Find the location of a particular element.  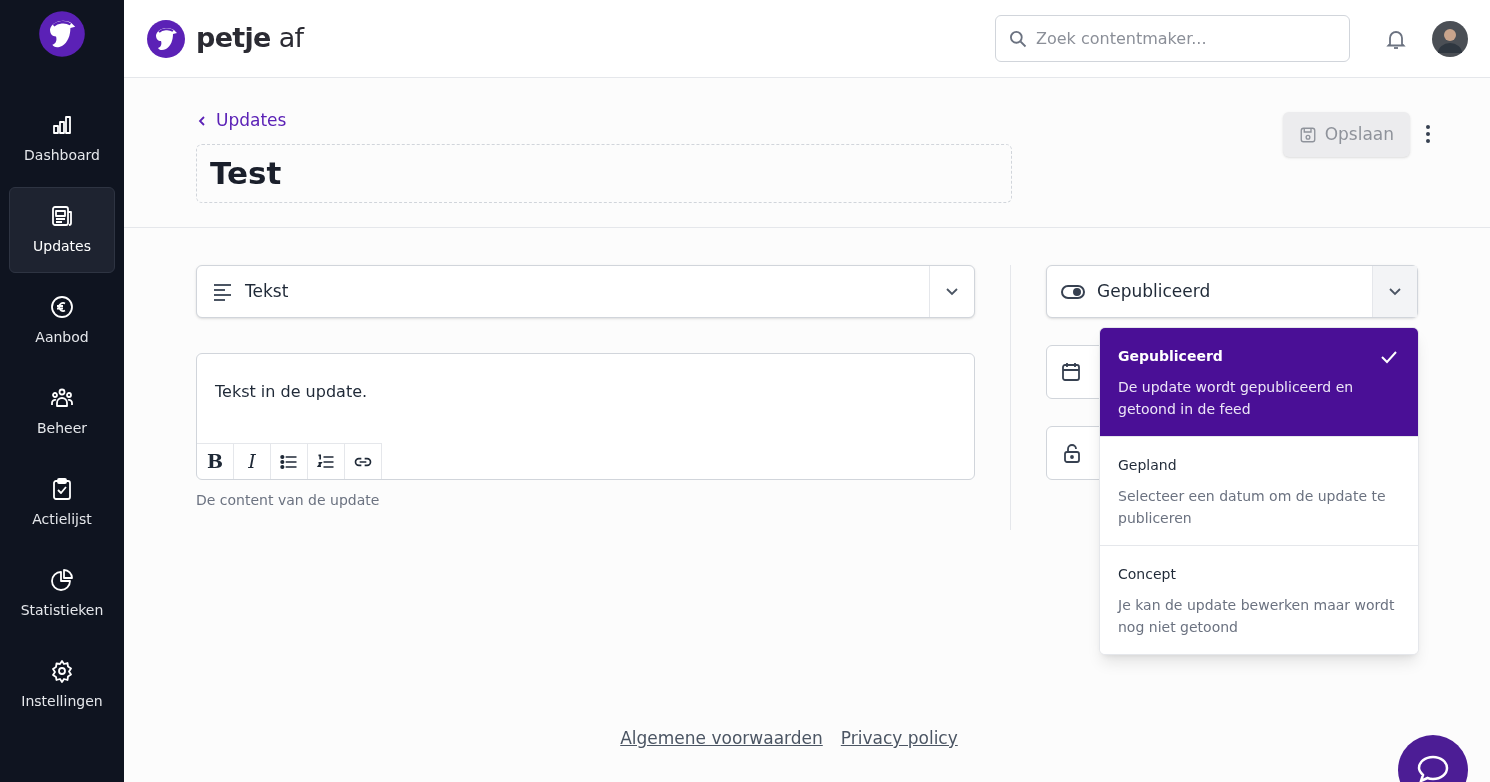

brand-name: petje is located at coordinates (233, 38).